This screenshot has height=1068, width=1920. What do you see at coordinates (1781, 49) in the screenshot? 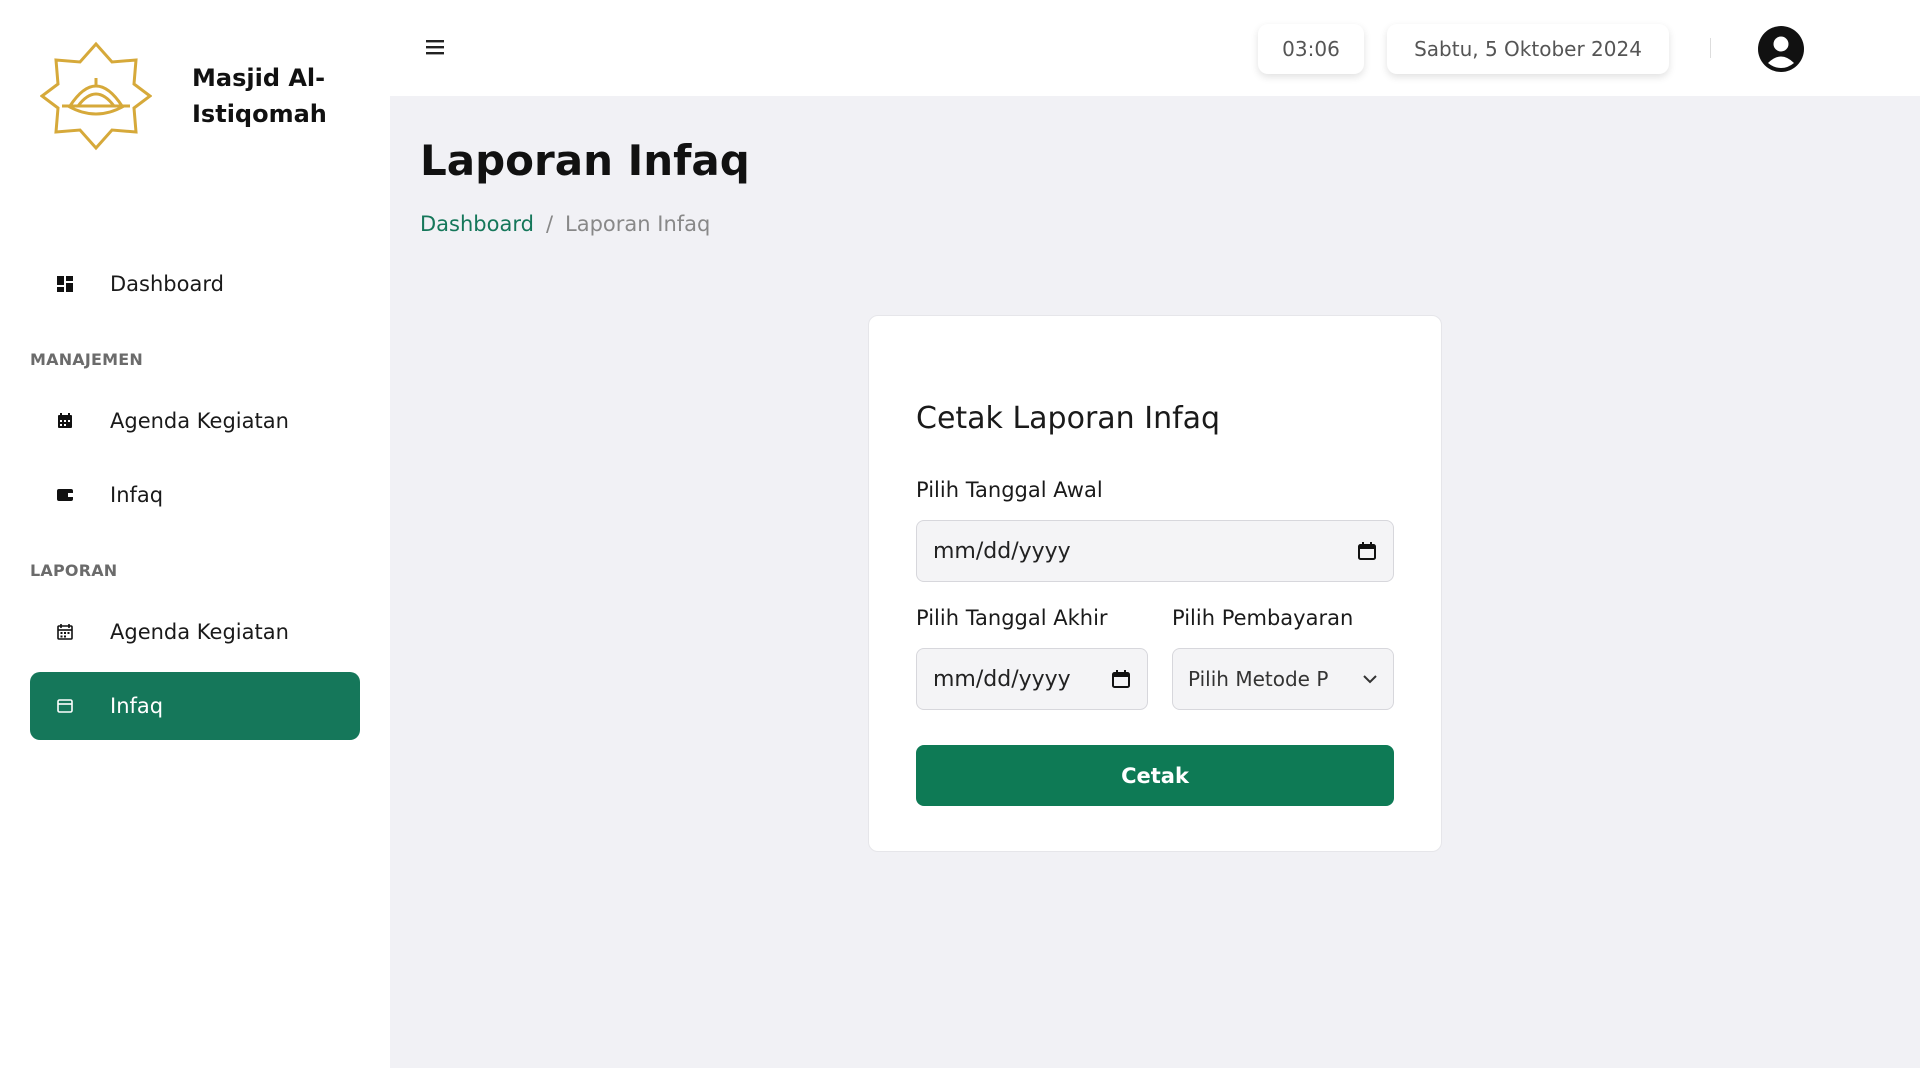
I see `user-circle-icon` at bounding box center [1781, 49].